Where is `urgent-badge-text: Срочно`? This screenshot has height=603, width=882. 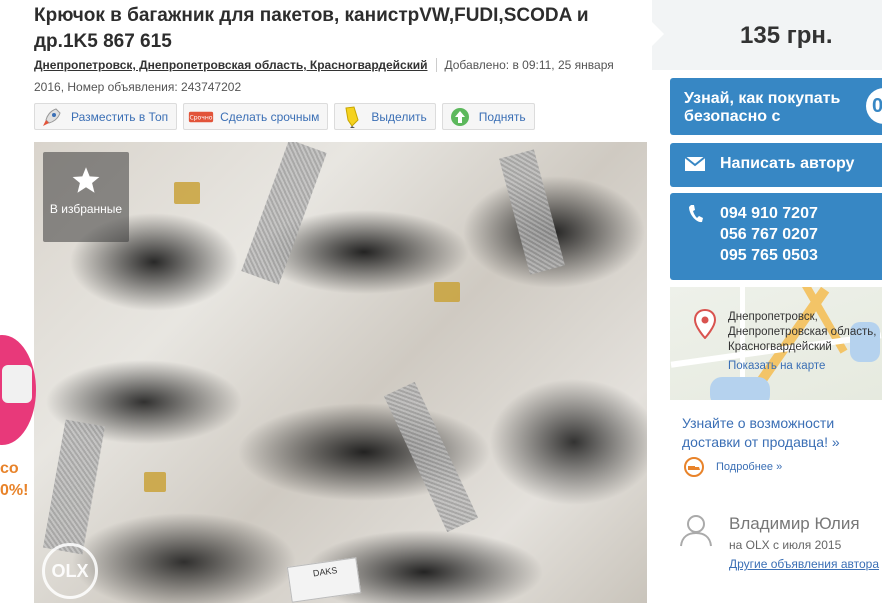 urgent-badge-text: Срочно is located at coordinates (201, 117).